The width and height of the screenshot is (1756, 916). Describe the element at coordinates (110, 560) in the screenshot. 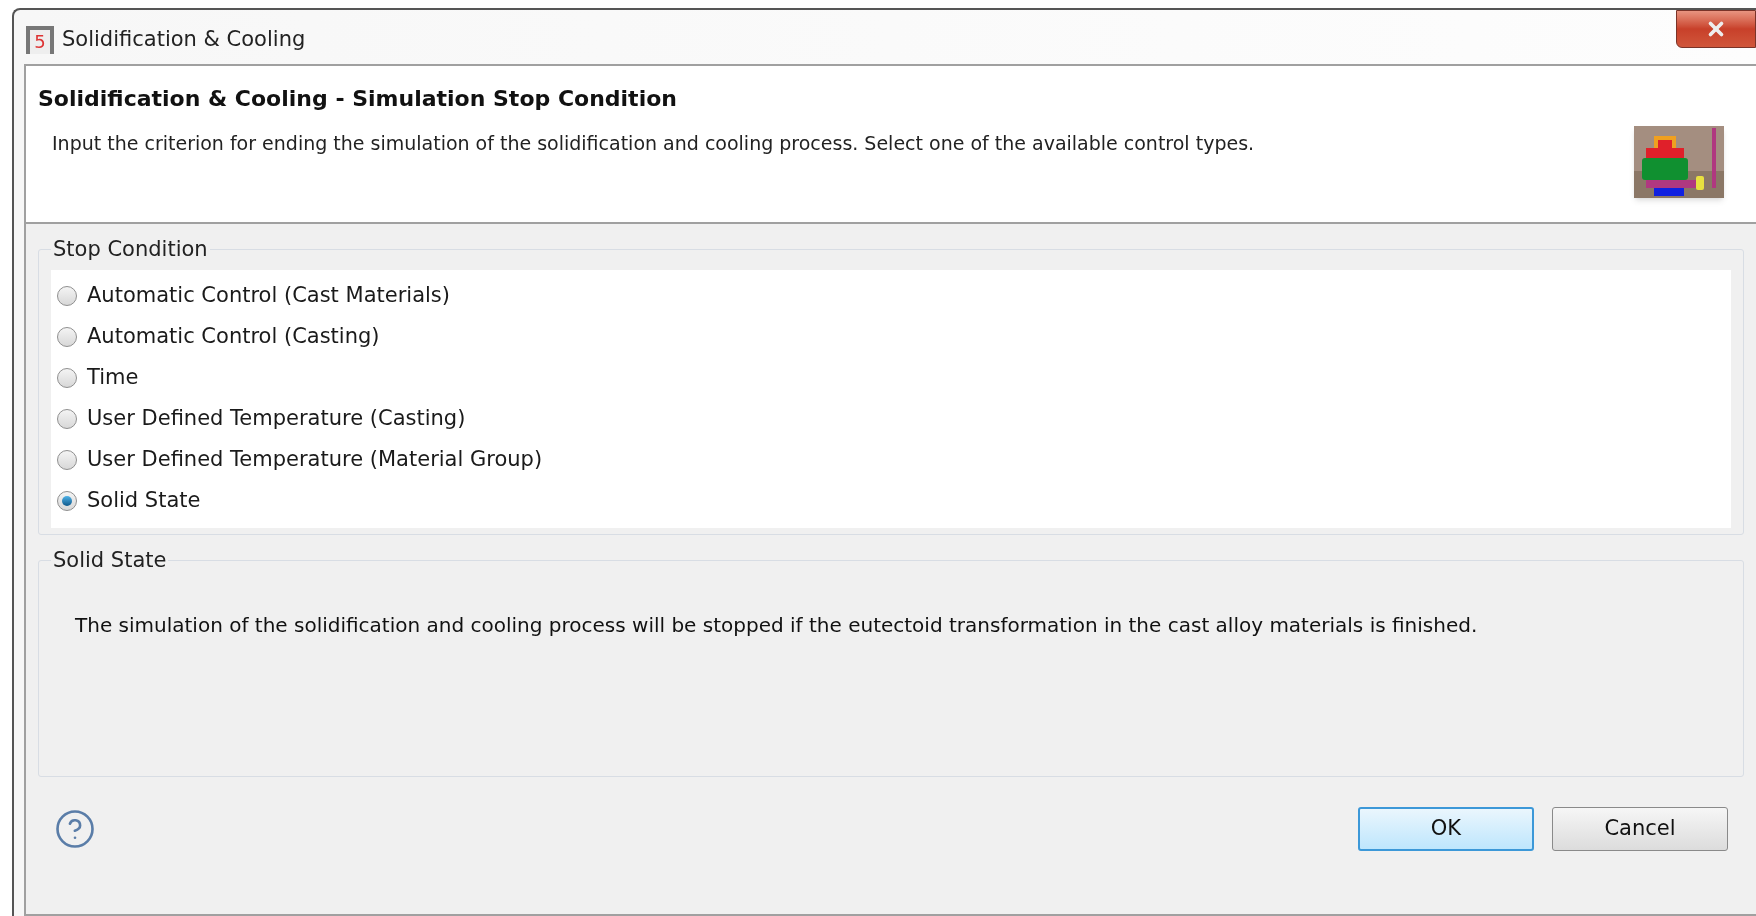

I see `group-label: Solid State` at that location.